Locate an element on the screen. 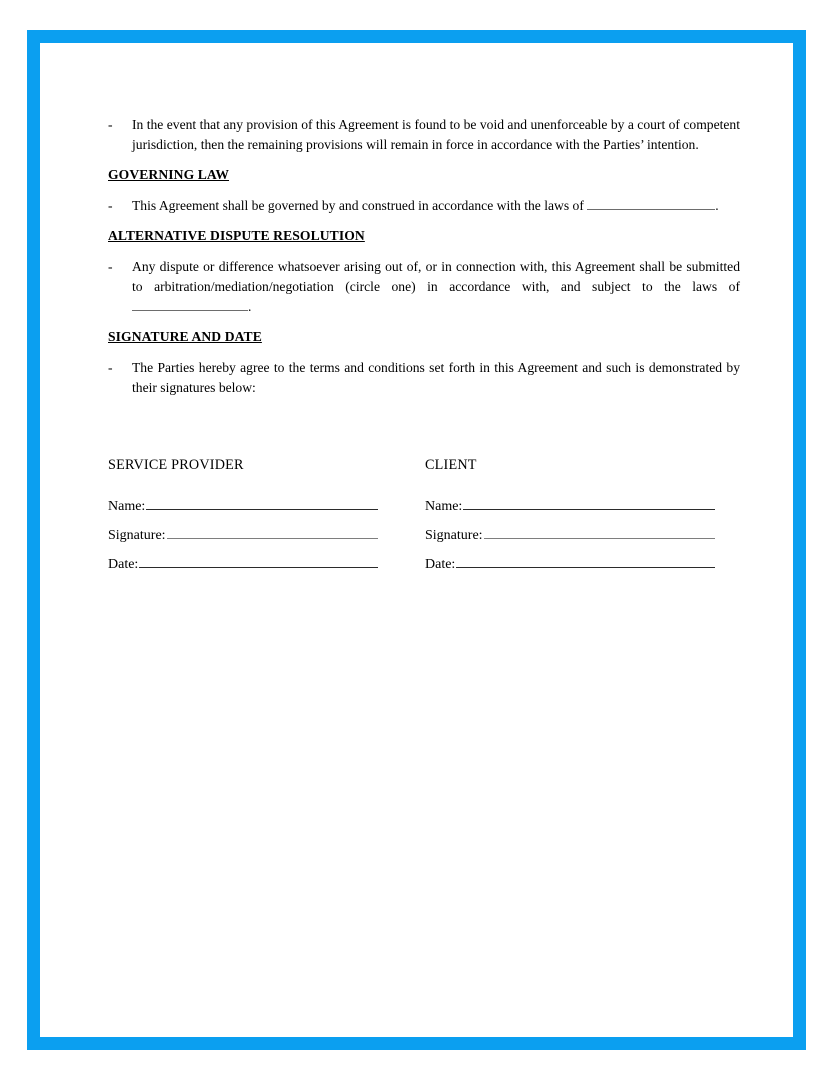  field-row-client-signature: Signature: is located at coordinates (570, 539).